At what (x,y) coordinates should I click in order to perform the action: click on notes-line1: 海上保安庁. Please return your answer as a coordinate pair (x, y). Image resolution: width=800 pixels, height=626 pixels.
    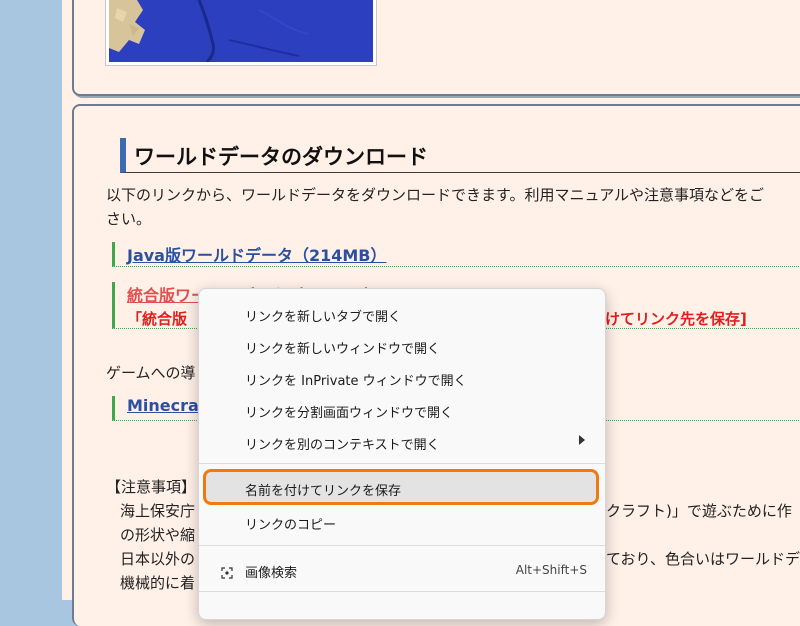
    Looking at the image, I should click on (158, 511).